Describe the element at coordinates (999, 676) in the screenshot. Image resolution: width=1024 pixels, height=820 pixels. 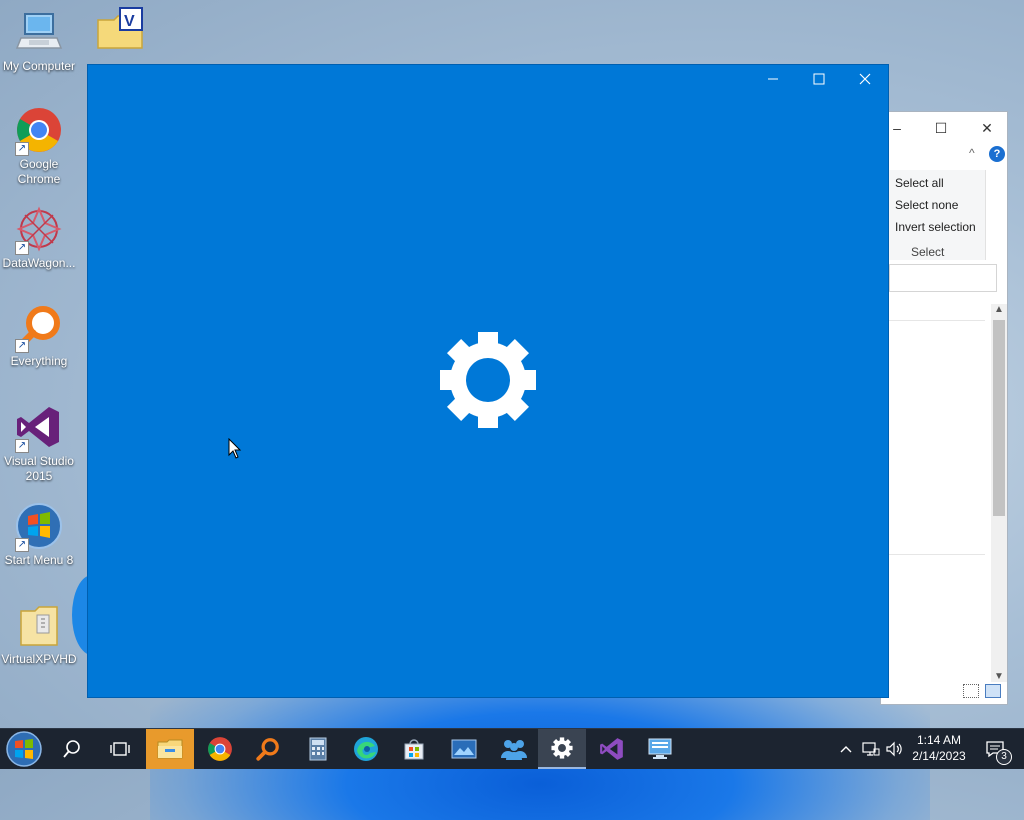
I see `scroll-down-icon: ▼` at that location.